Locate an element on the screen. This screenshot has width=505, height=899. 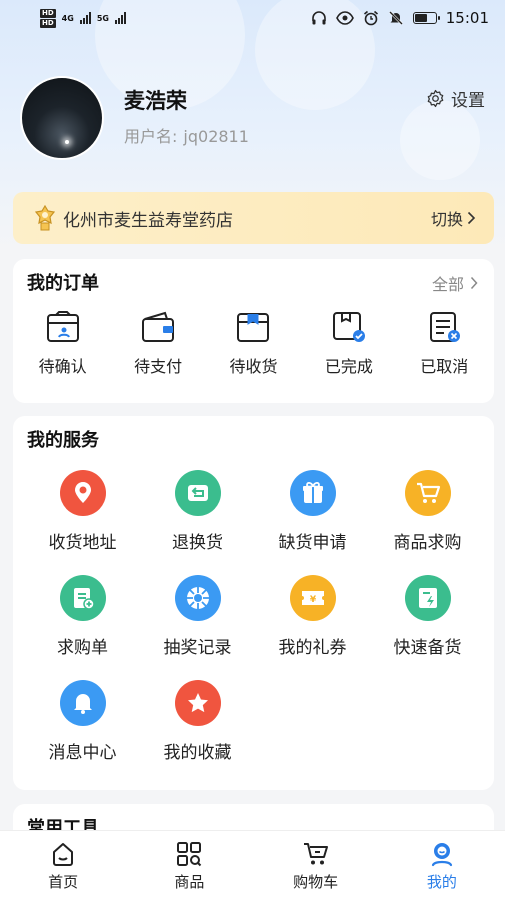
location-icon is located at coordinates (82, 493).